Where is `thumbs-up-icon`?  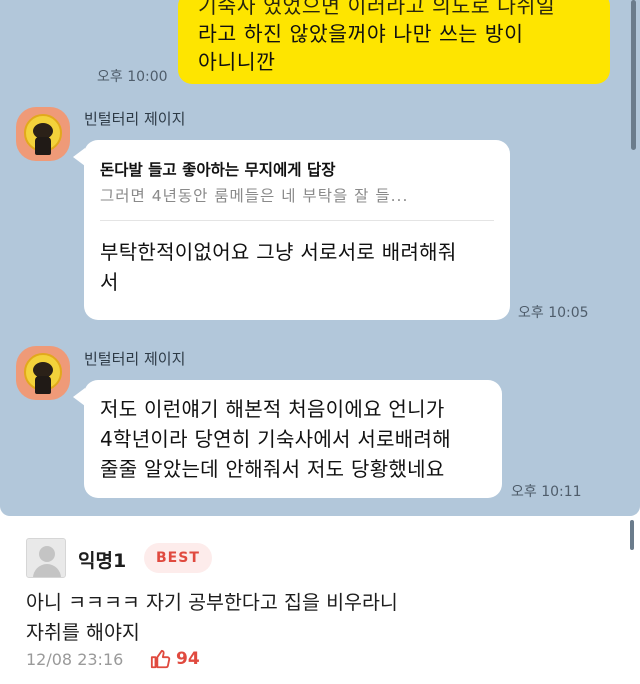
thumbs-up-icon is located at coordinates (160, 659).